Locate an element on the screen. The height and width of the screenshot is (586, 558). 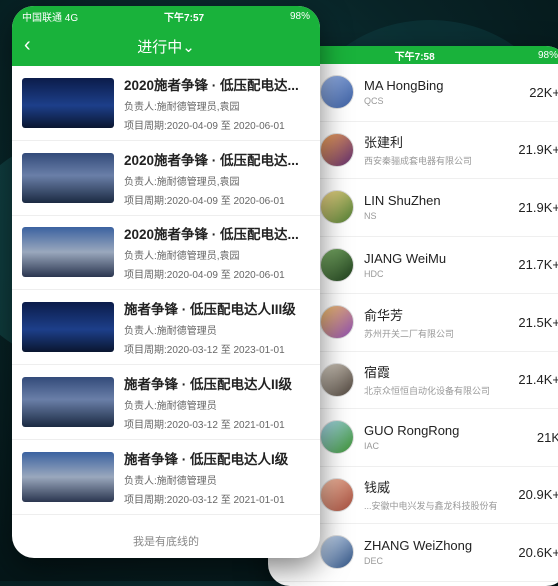
ranking-text: 宿霞 北京众恒恒自动化设备有限公司 is located at coordinates (439, 379).